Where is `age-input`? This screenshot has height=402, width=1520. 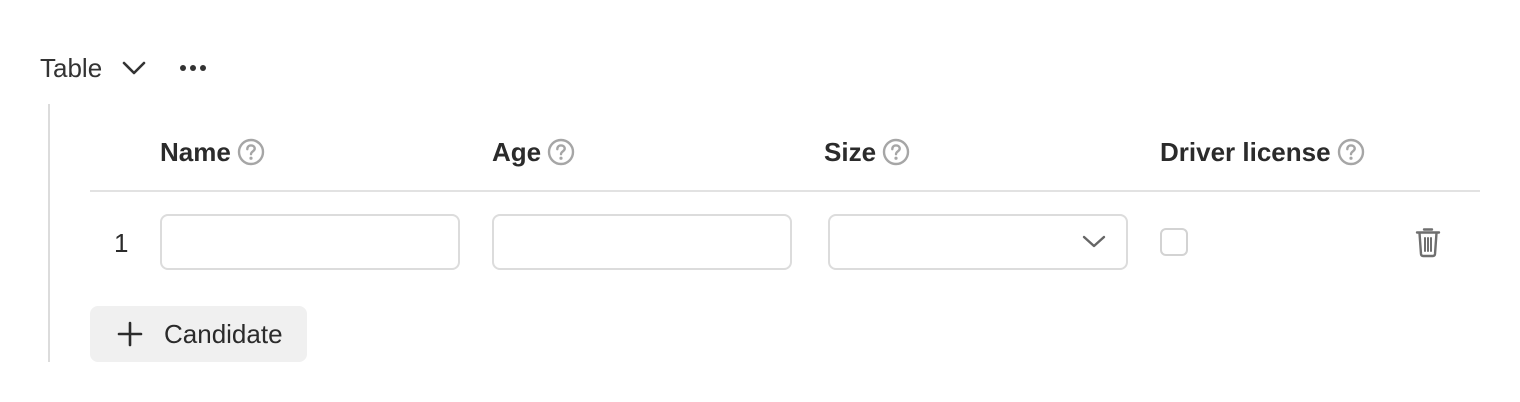 age-input is located at coordinates (642, 242).